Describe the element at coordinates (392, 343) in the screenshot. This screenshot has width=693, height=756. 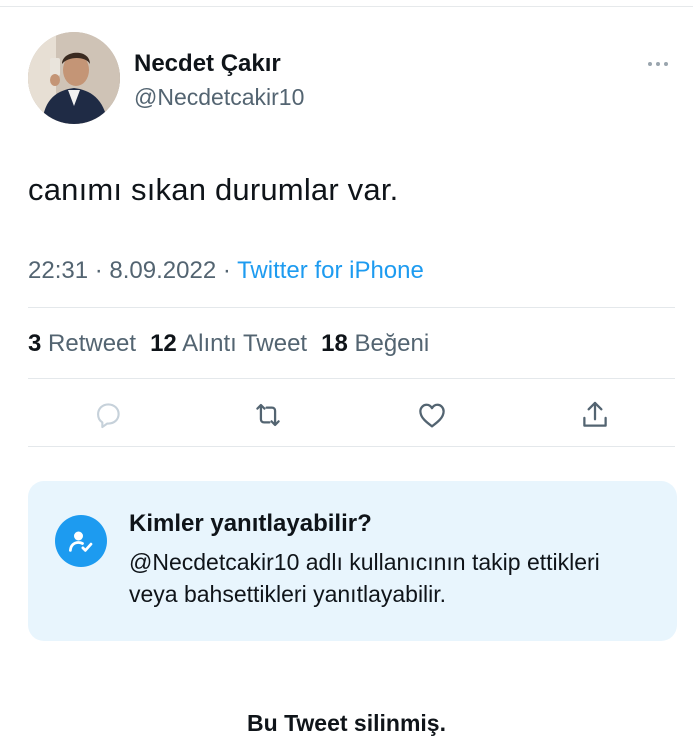
I see `likes-label: Beğeni` at that location.